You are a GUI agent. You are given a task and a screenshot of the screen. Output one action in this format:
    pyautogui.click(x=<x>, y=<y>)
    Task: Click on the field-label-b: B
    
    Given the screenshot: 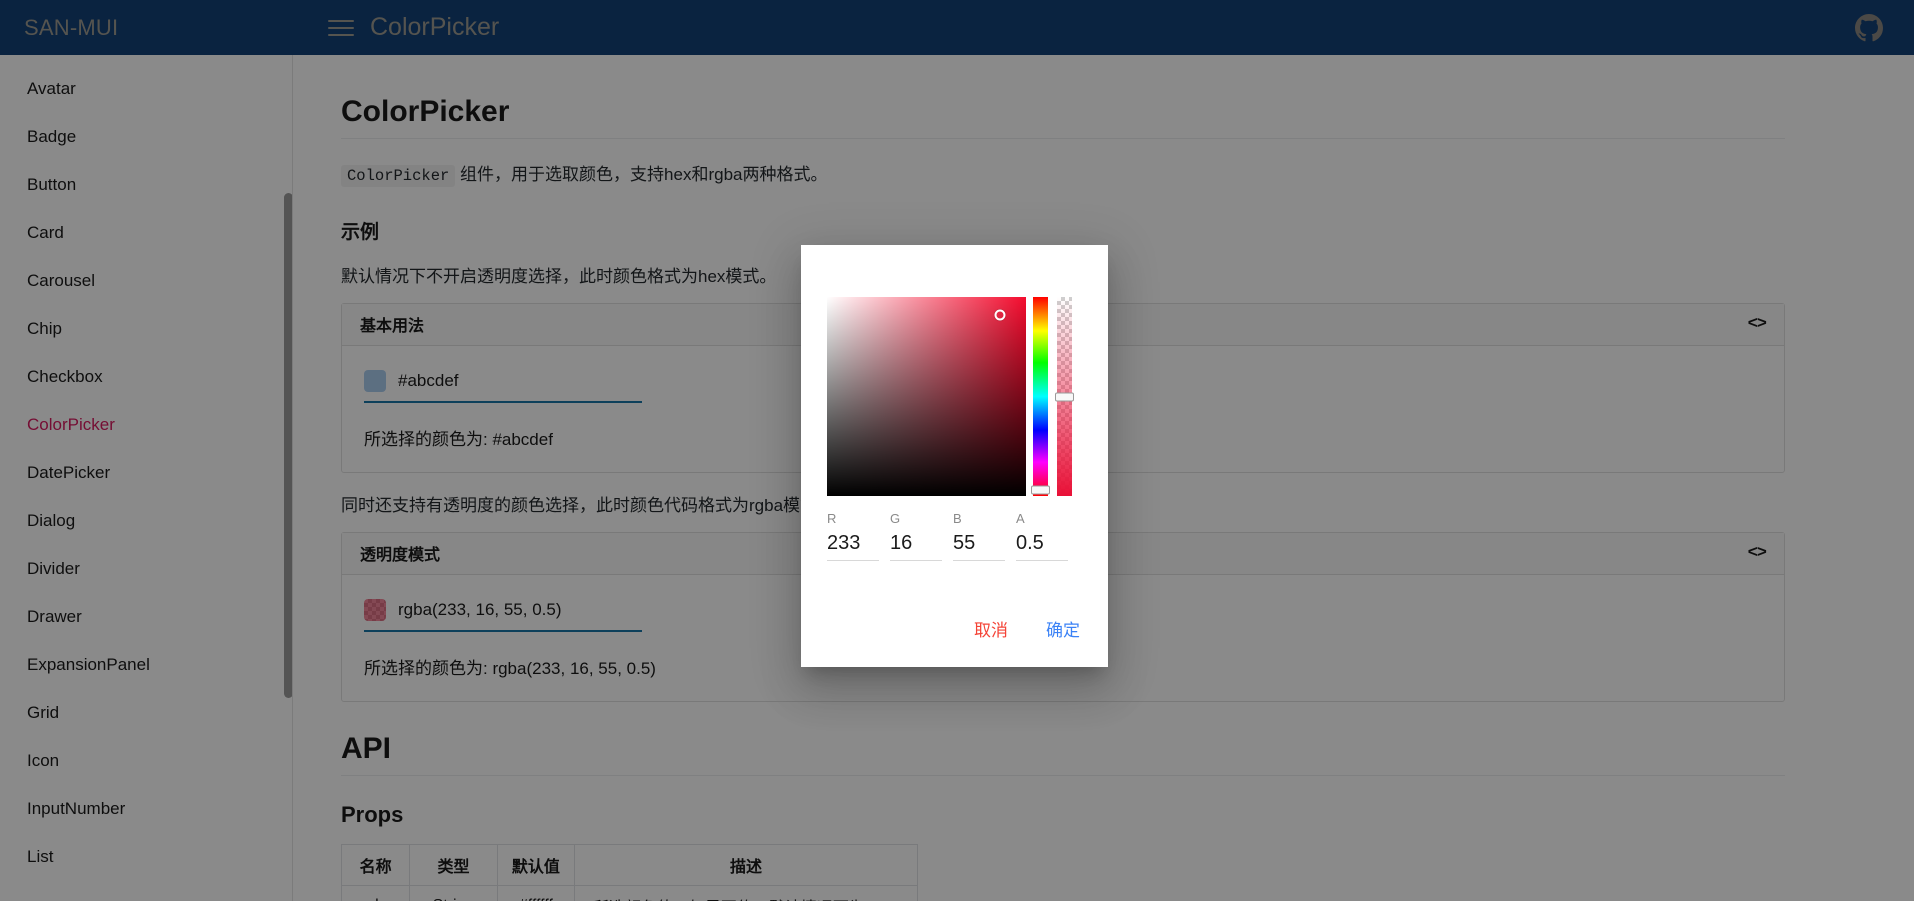 What is the action you would take?
    pyautogui.click(x=957, y=518)
    